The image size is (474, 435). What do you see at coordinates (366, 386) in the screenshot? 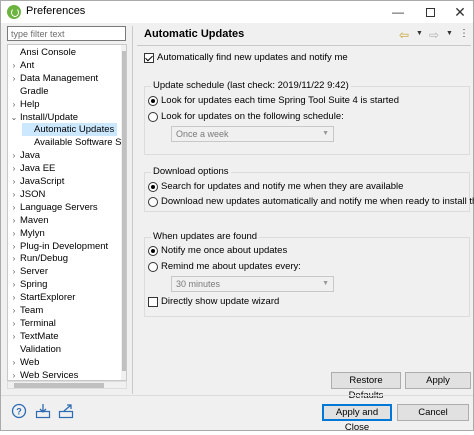
I see `restore-defaults-button: Restore Defaults` at bounding box center [366, 386].